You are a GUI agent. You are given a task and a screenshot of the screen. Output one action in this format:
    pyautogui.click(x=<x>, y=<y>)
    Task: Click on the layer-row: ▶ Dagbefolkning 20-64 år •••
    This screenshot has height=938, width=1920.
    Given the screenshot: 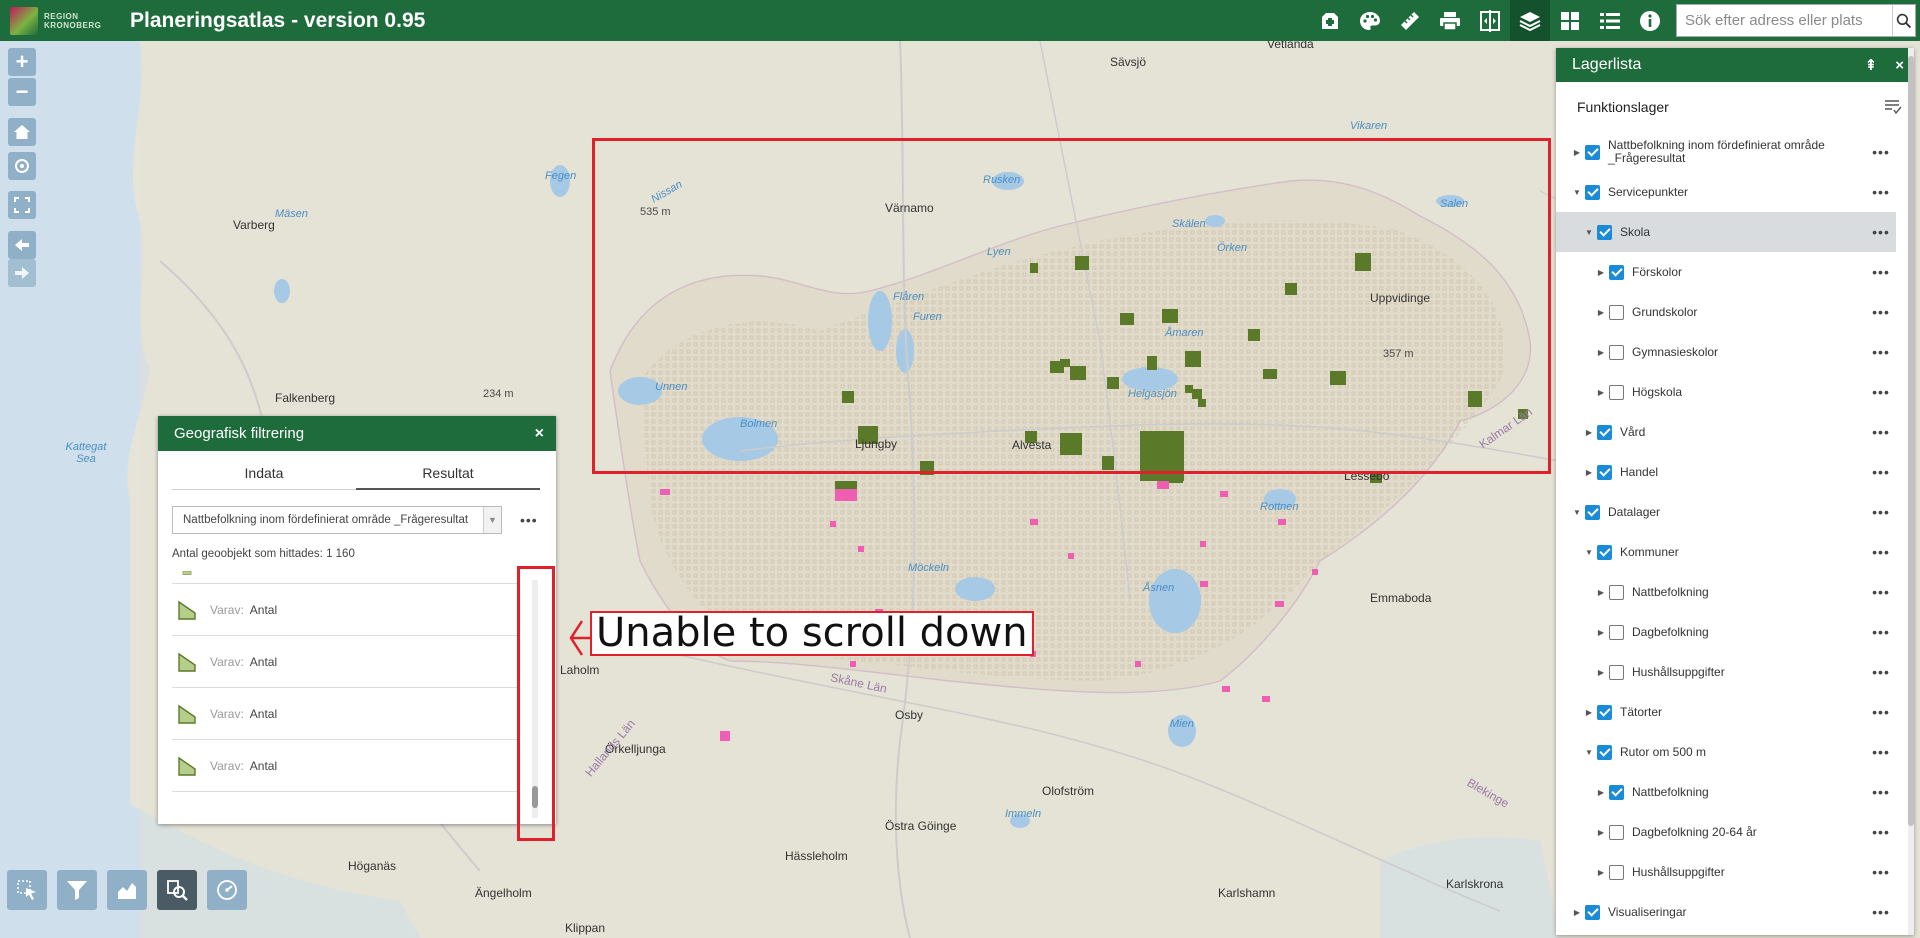 What is the action you would take?
    pyautogui.click(x=1726, y=832)
    